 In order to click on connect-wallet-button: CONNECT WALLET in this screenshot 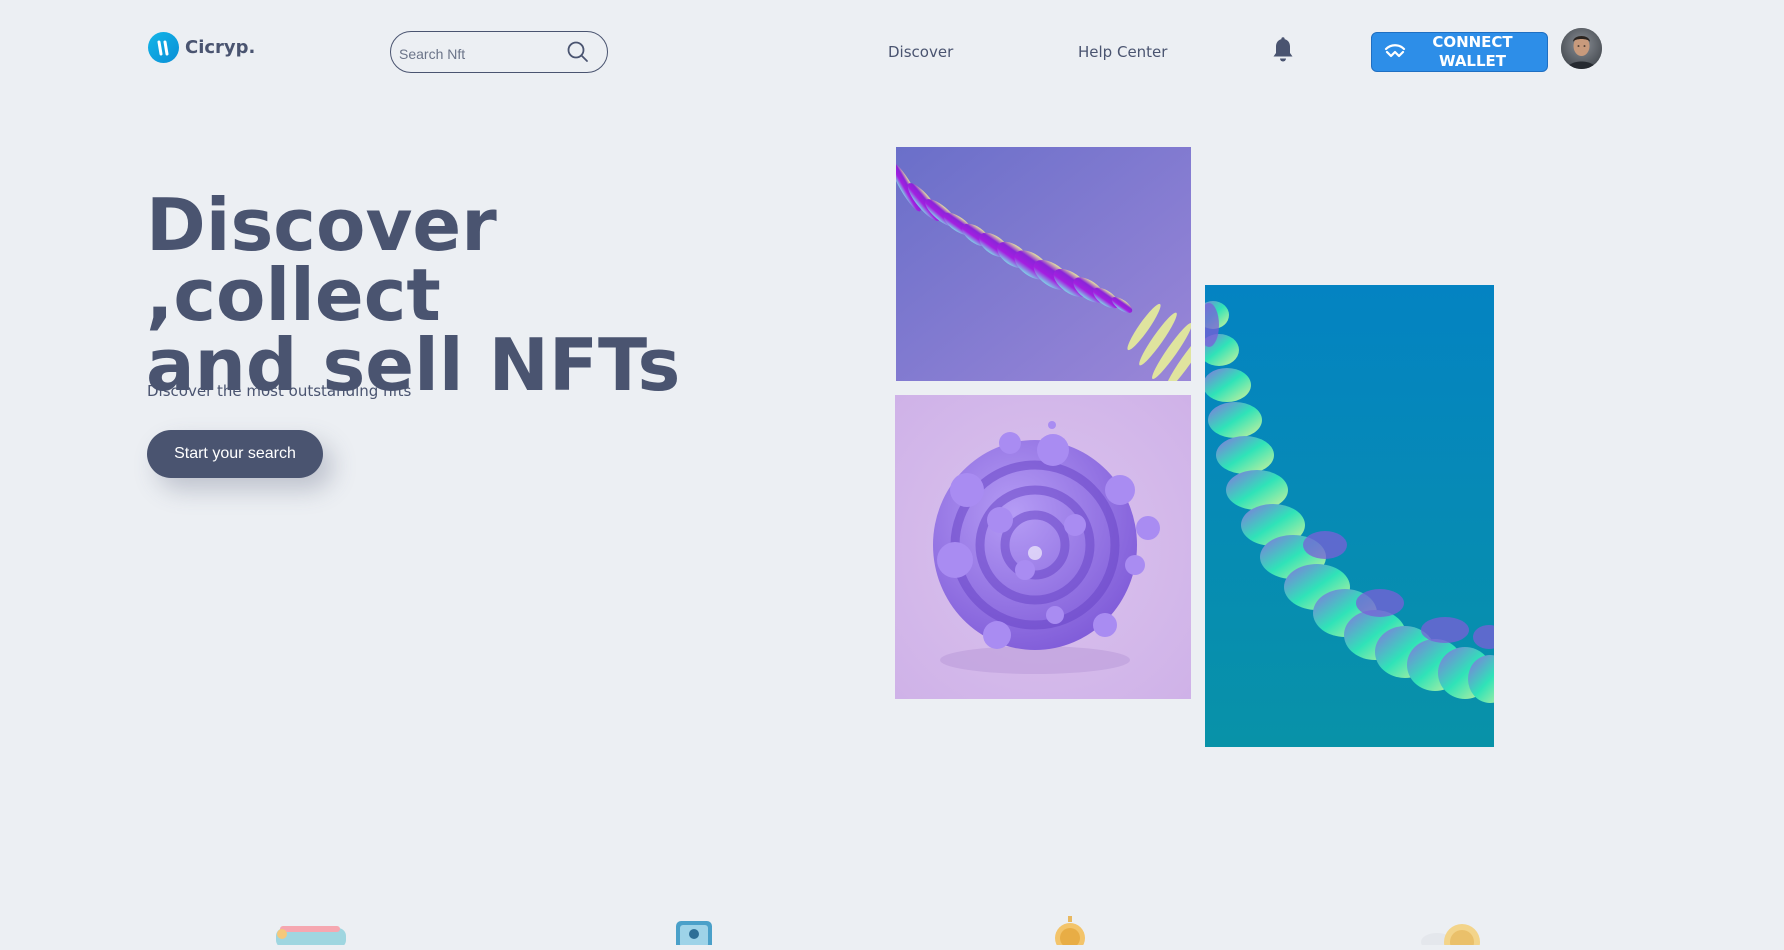, I will do `click(1459, 52)`.